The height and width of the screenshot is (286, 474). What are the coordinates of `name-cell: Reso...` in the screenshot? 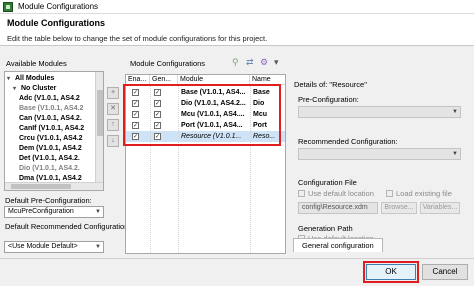 It's located at (264, 136).